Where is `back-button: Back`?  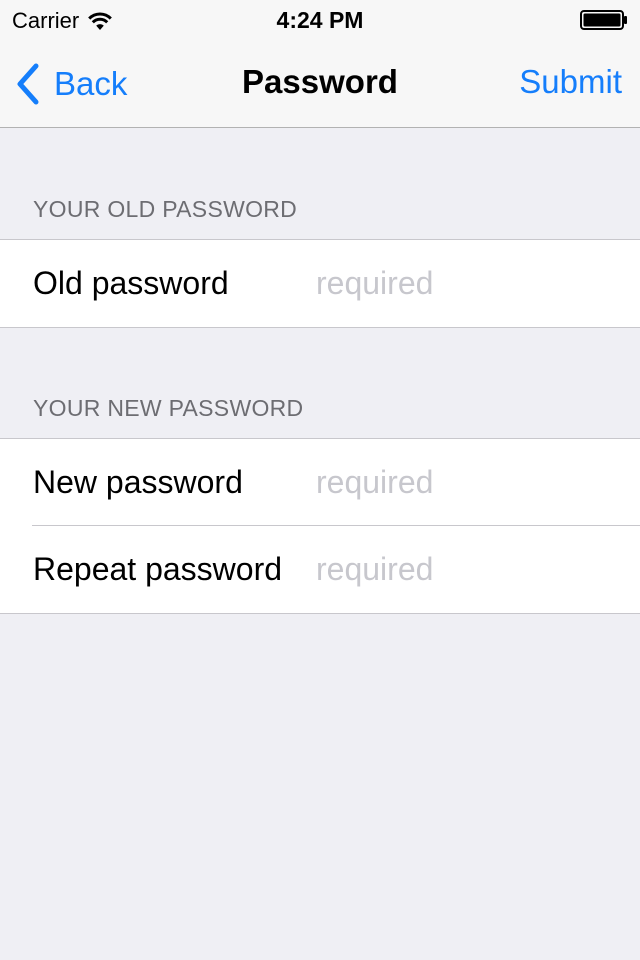 back-button: Back is located at coordinates (70, 84).